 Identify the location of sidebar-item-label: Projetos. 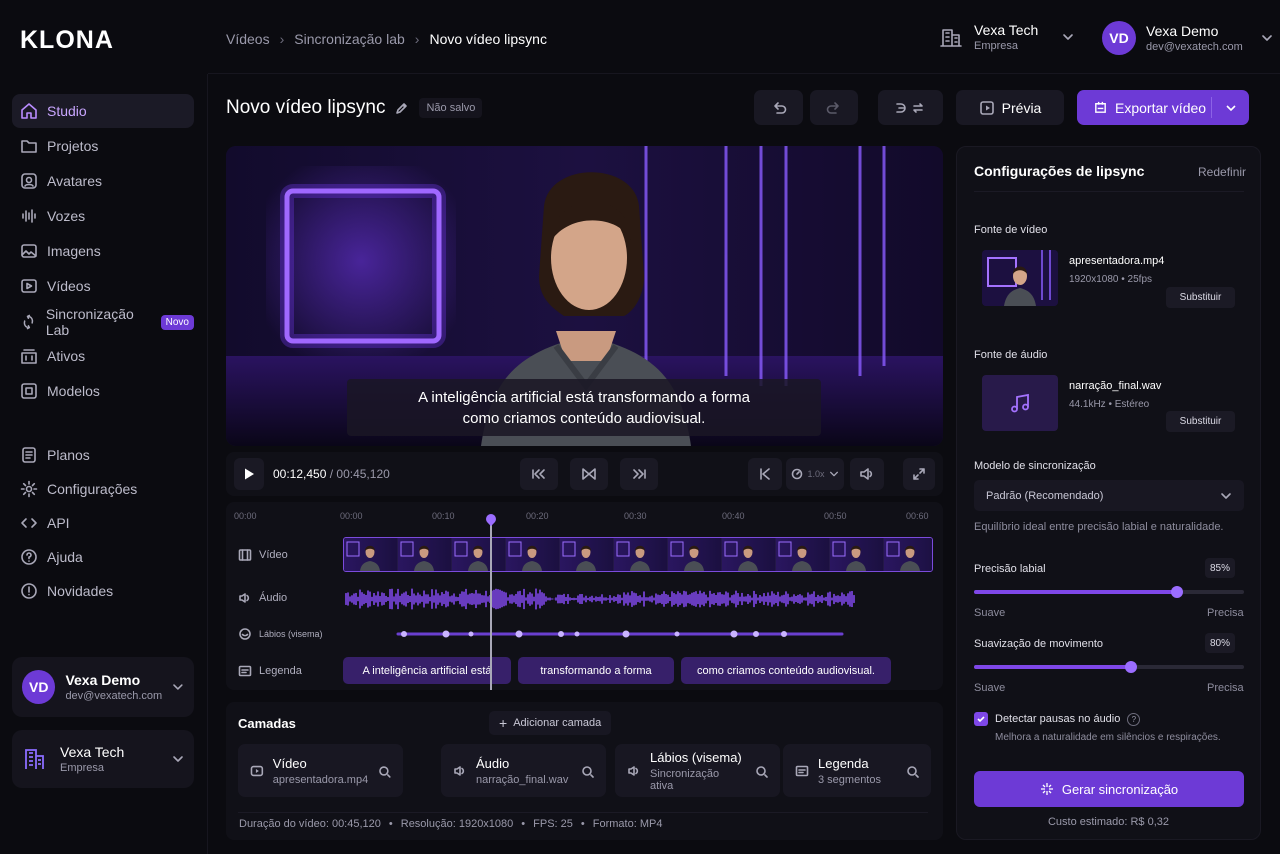
(73, 146).